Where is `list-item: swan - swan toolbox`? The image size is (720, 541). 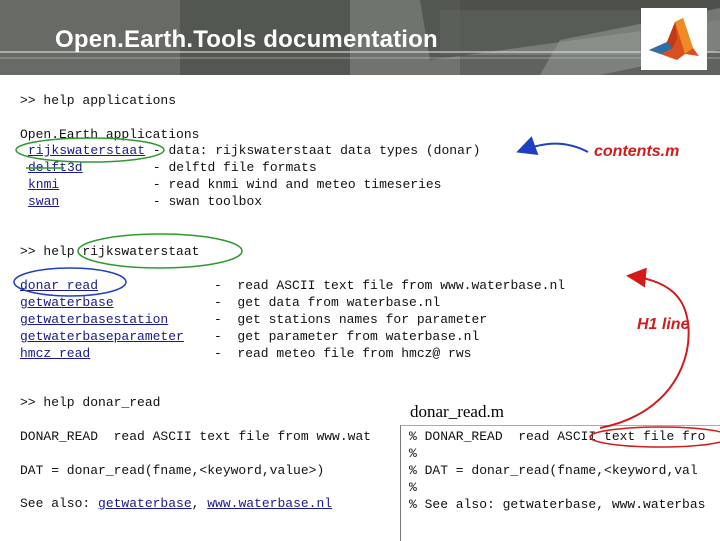
list-item: swan - swan toolbox is located at coordinates (145, 201).